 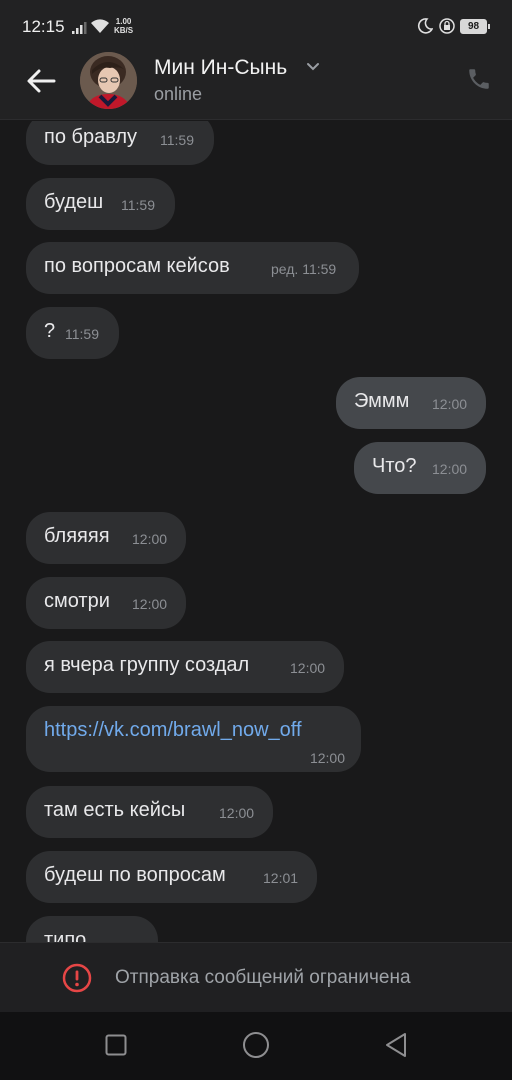 What do you see at coordinates (256, 26) in the screenshot?
I see `status-bar: 12:15 1.00 KB/S 98` at bounding box center [256, 26].